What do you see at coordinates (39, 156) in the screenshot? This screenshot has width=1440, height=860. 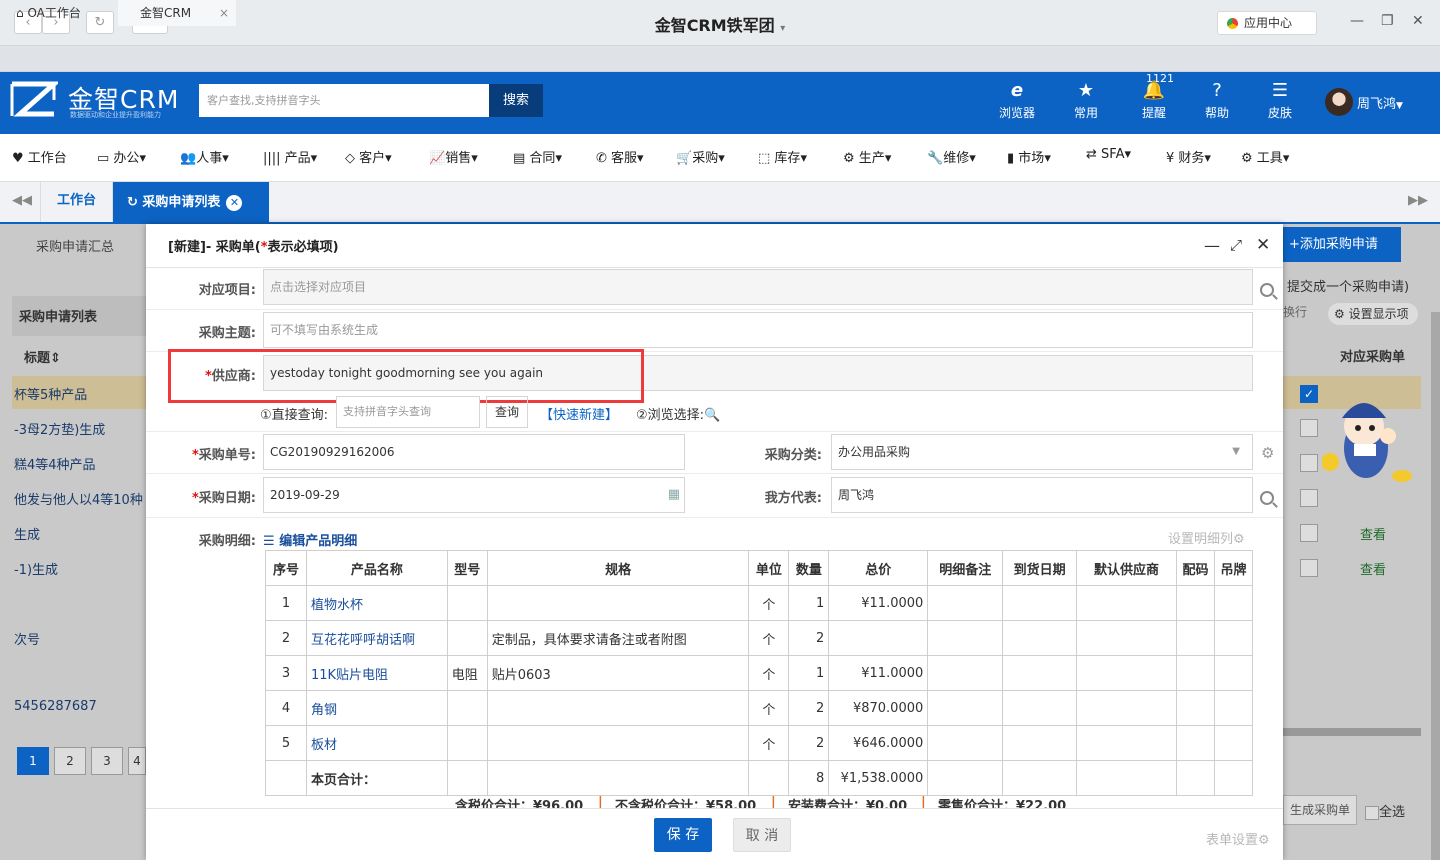 I see `menu-workbench: ♥ 工作台` at bounding box center [39, 156].